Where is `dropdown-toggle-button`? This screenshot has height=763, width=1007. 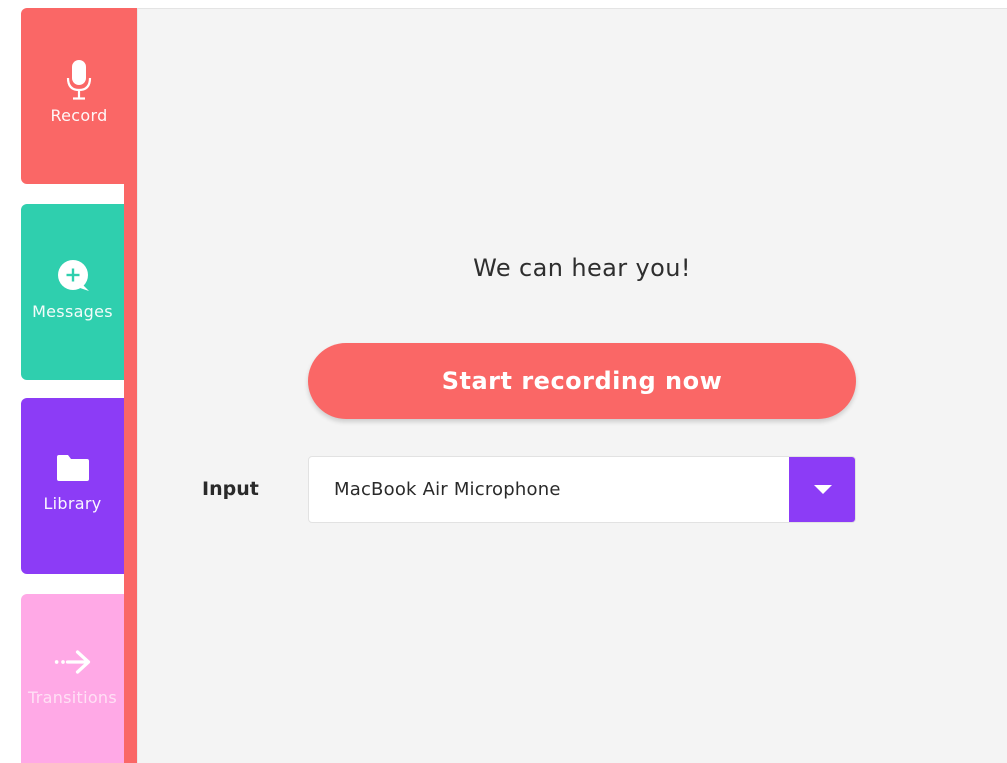 dropdown-toggle-button is located at coordinates (822, 489).